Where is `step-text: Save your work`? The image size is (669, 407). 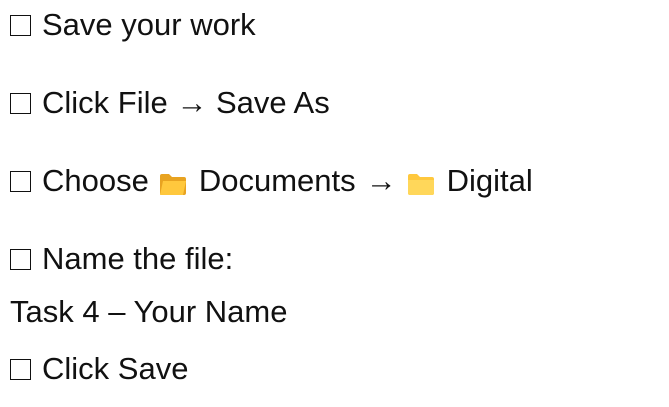 step-text: Save your work is located at coordinates (149, 24).